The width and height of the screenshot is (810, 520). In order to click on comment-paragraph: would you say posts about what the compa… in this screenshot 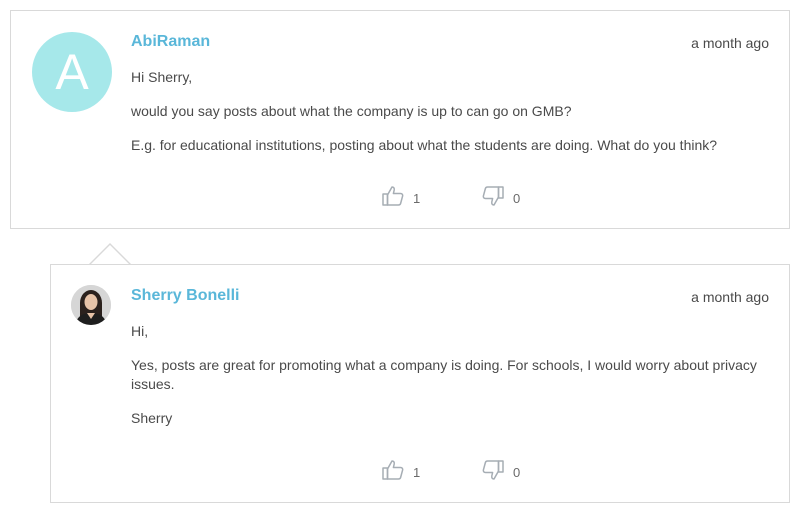, I will do `click(351, 111)`.